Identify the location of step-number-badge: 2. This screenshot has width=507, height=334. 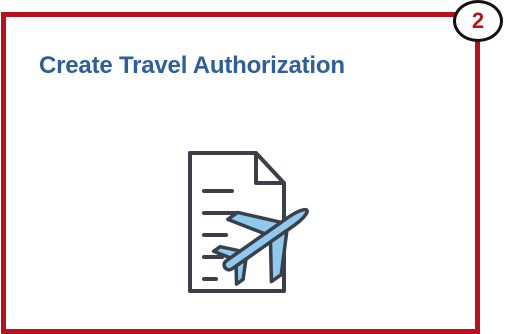
(478, 21).